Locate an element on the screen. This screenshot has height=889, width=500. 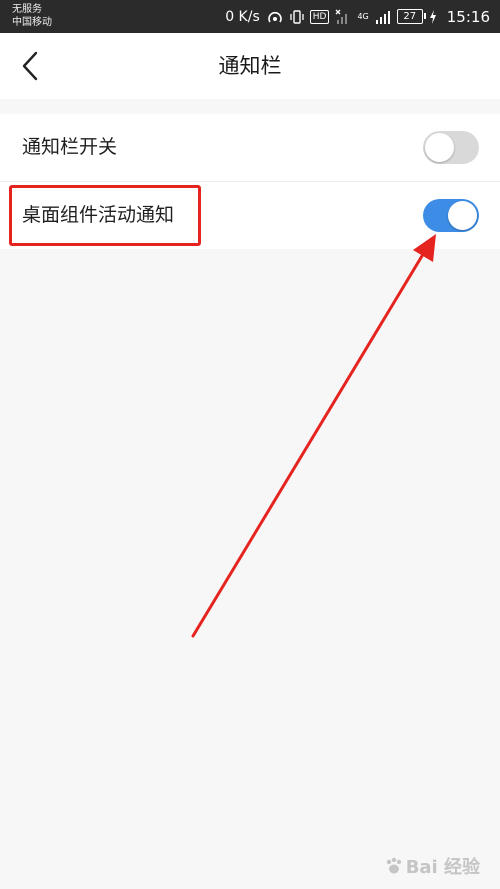
watermark-text: Bai 经验 is located at coordinates (442, 867).